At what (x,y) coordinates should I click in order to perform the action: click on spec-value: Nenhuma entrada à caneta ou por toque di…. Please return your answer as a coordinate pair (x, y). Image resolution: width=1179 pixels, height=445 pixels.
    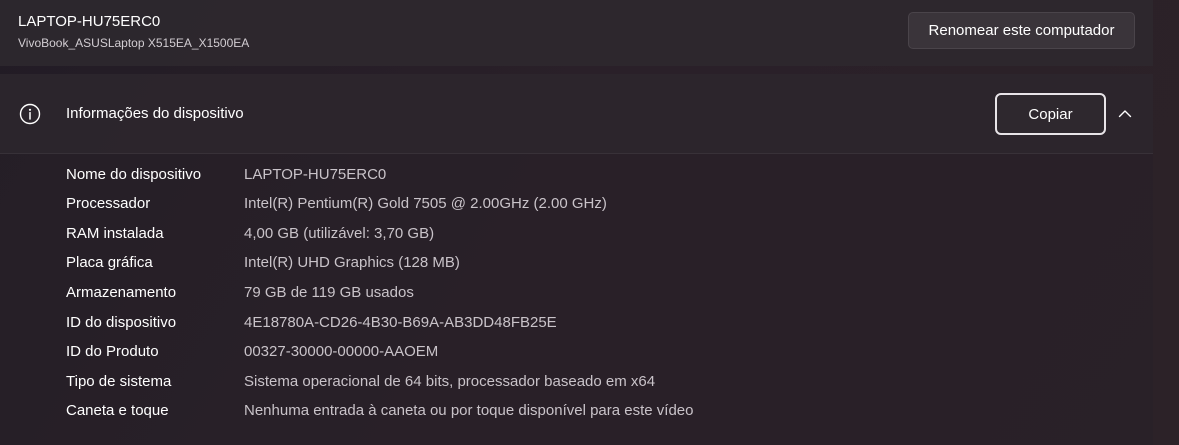
    Looking at the image, I should click on (469, 410).